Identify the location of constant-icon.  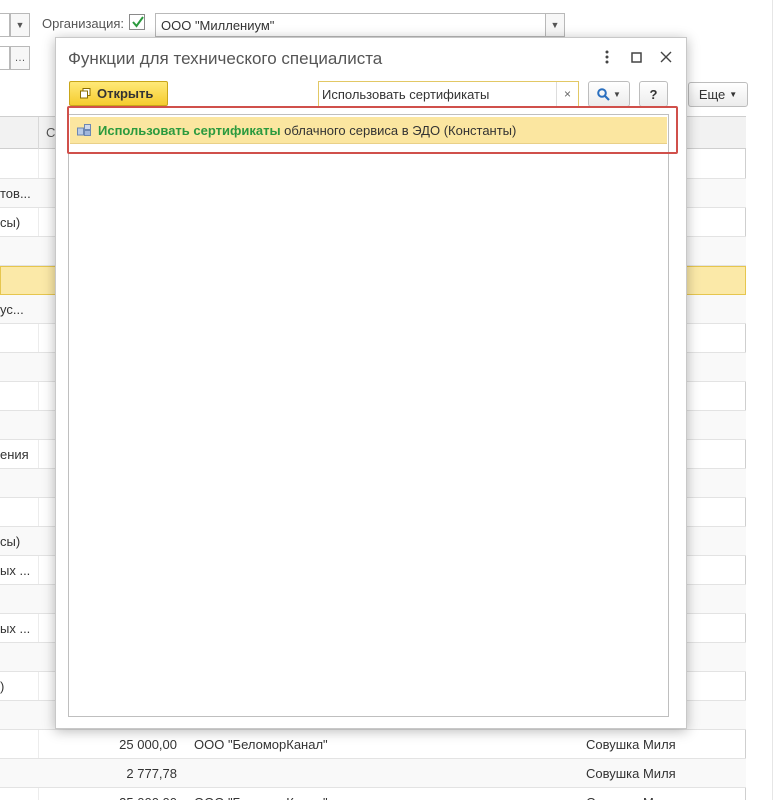
(84, 130).